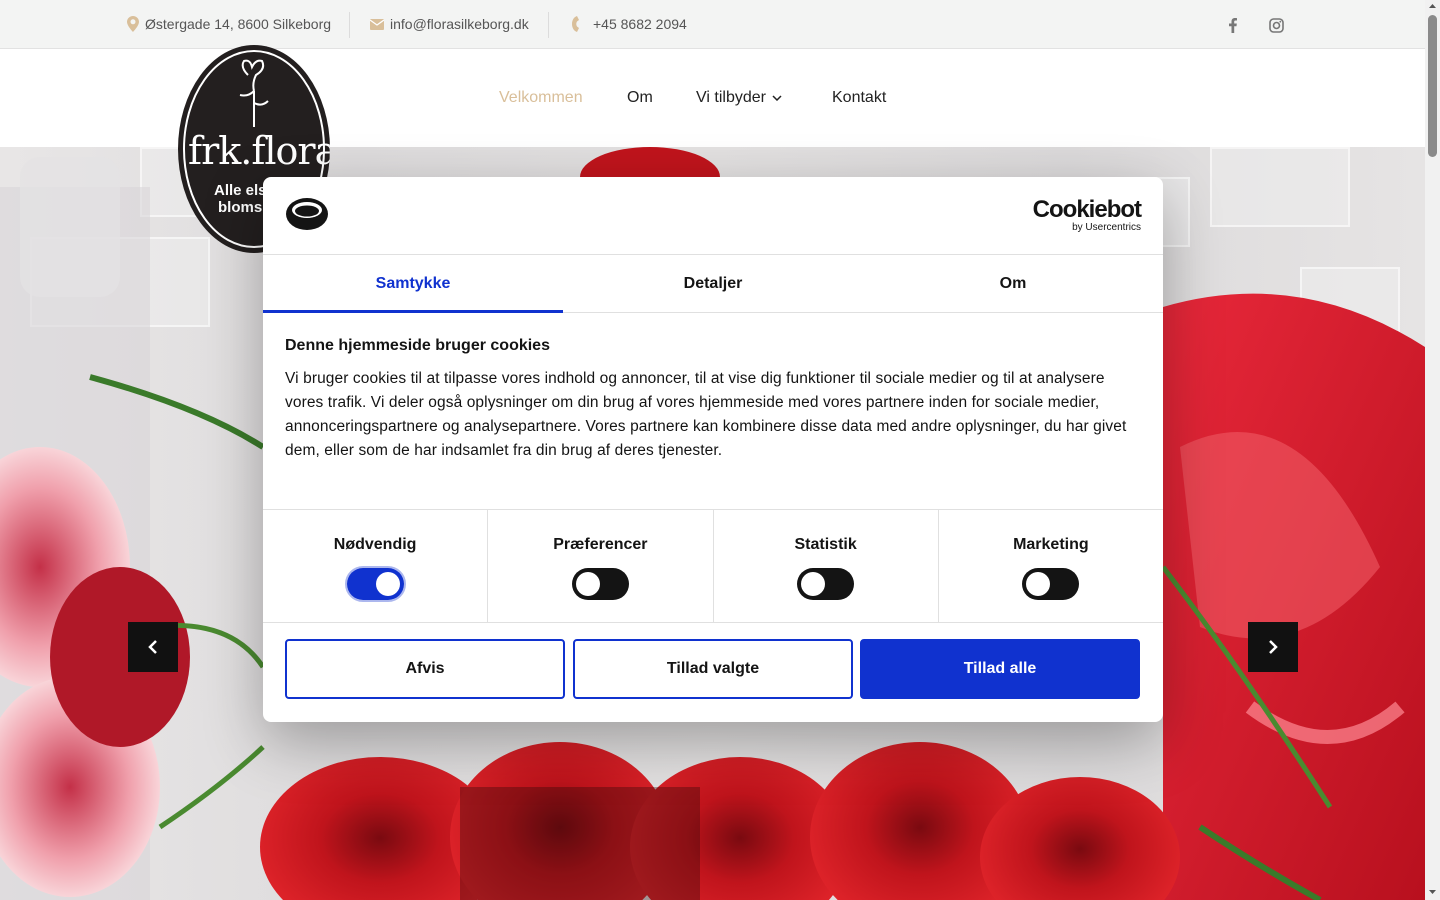 This screenshot has width=1440, height=900. I want to click on scroll-up-icon, so click(1432, 6).